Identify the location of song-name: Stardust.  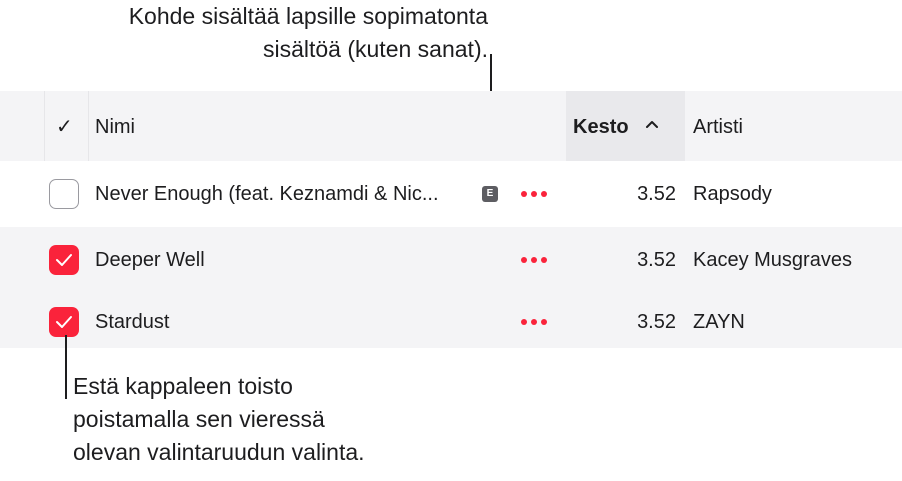
(132, 322).